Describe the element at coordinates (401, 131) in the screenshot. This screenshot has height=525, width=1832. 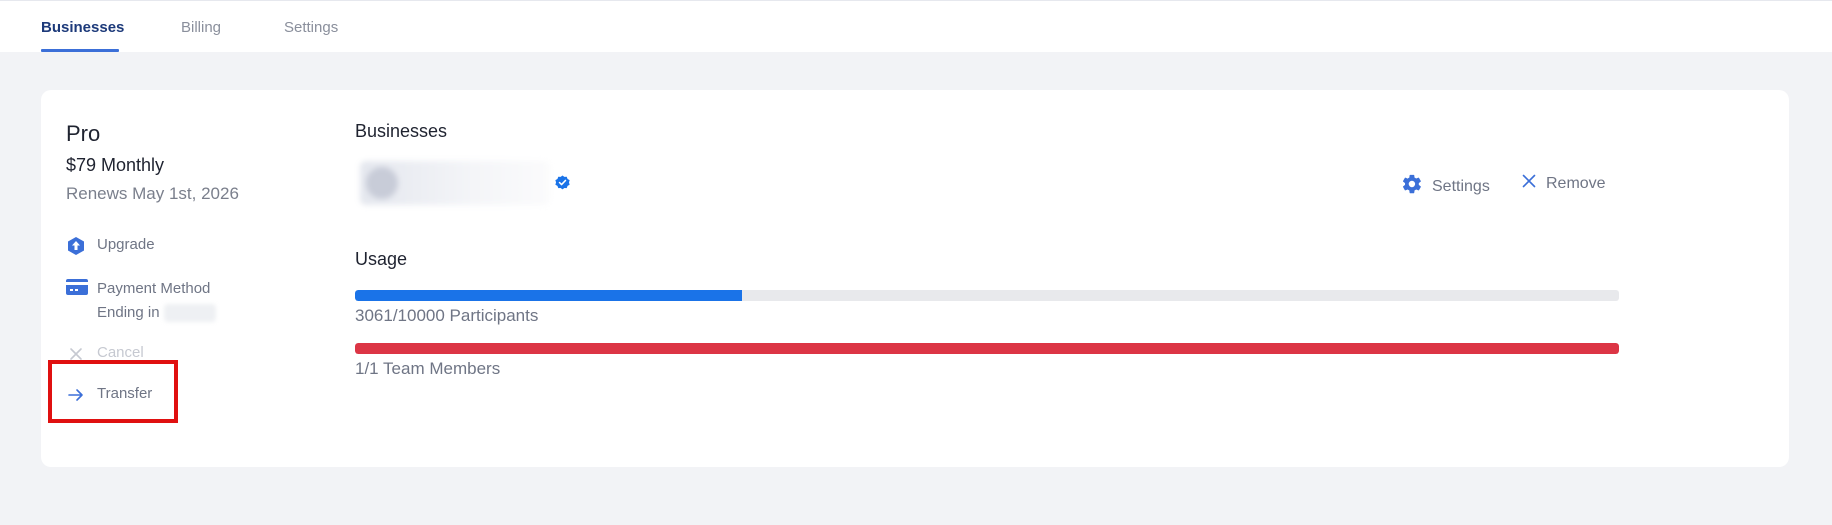
I see `businesses-section-title: Businesses` at that location.